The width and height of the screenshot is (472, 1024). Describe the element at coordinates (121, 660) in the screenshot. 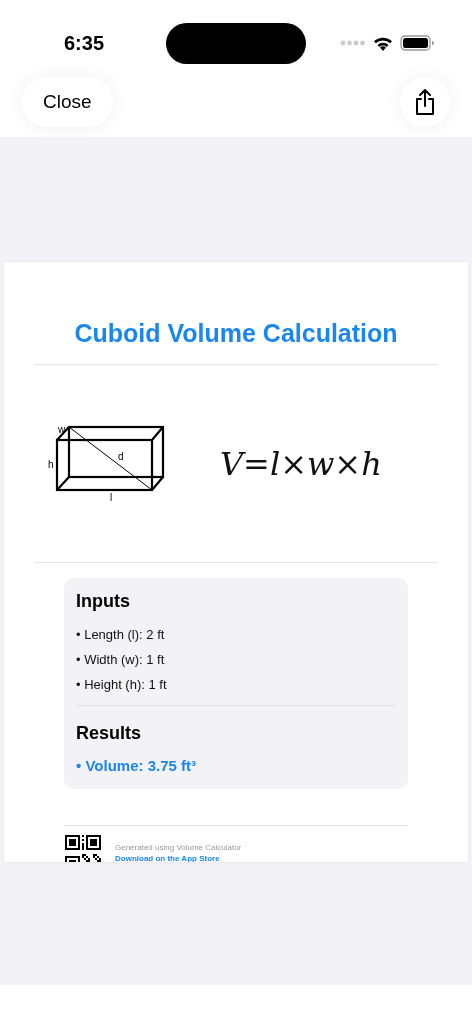

I see `input-item: • Width (w): 1 ft` at that location.